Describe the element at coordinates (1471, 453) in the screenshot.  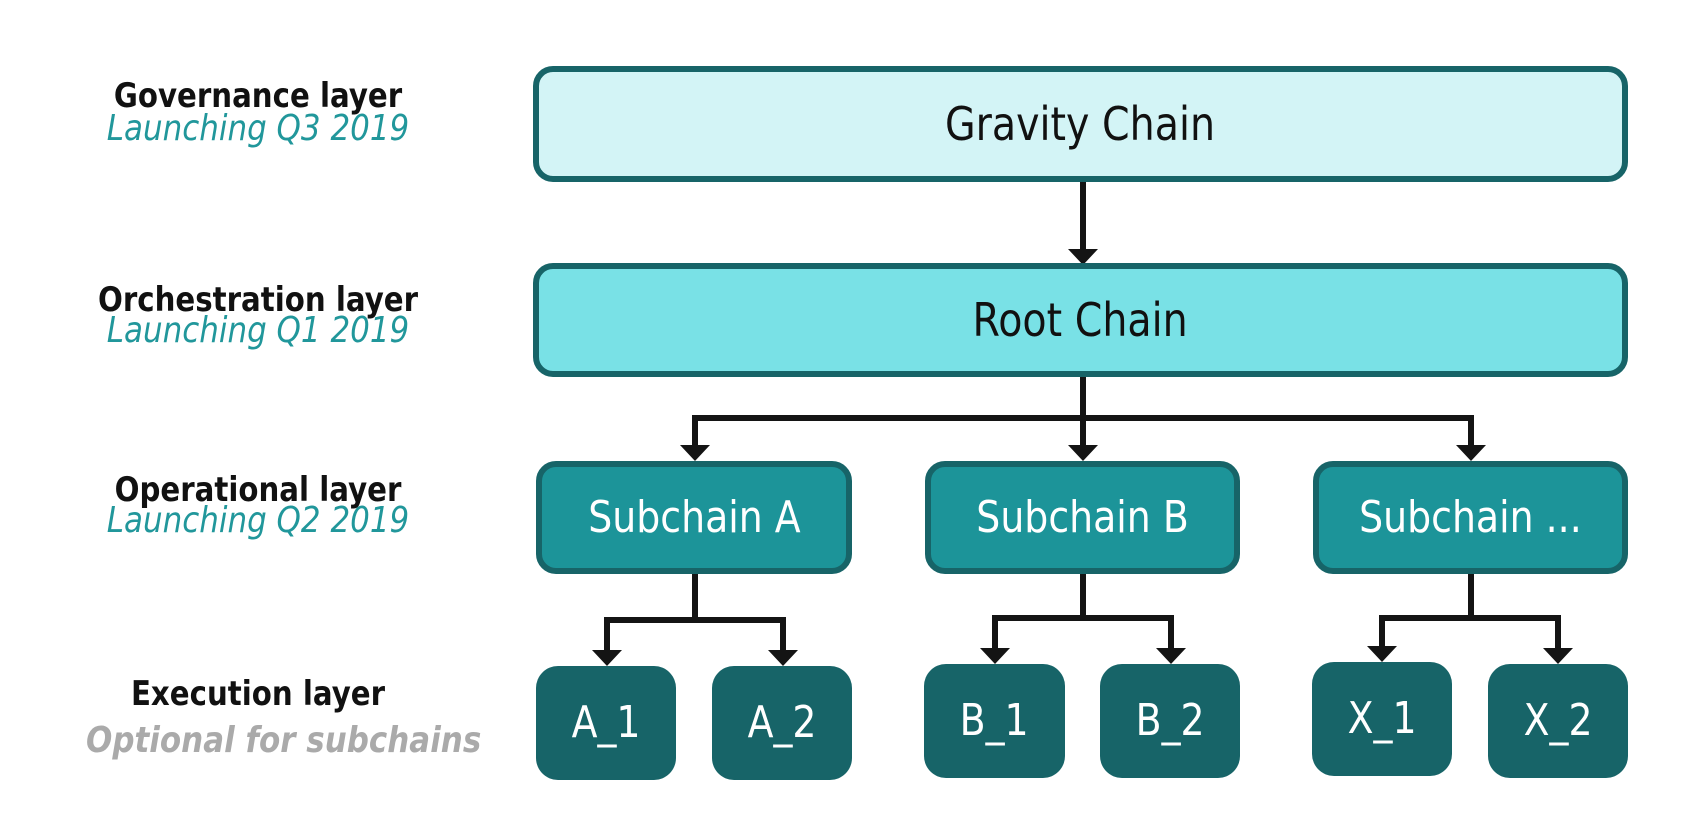
I see `arrowhead-subchain-x` at that location.